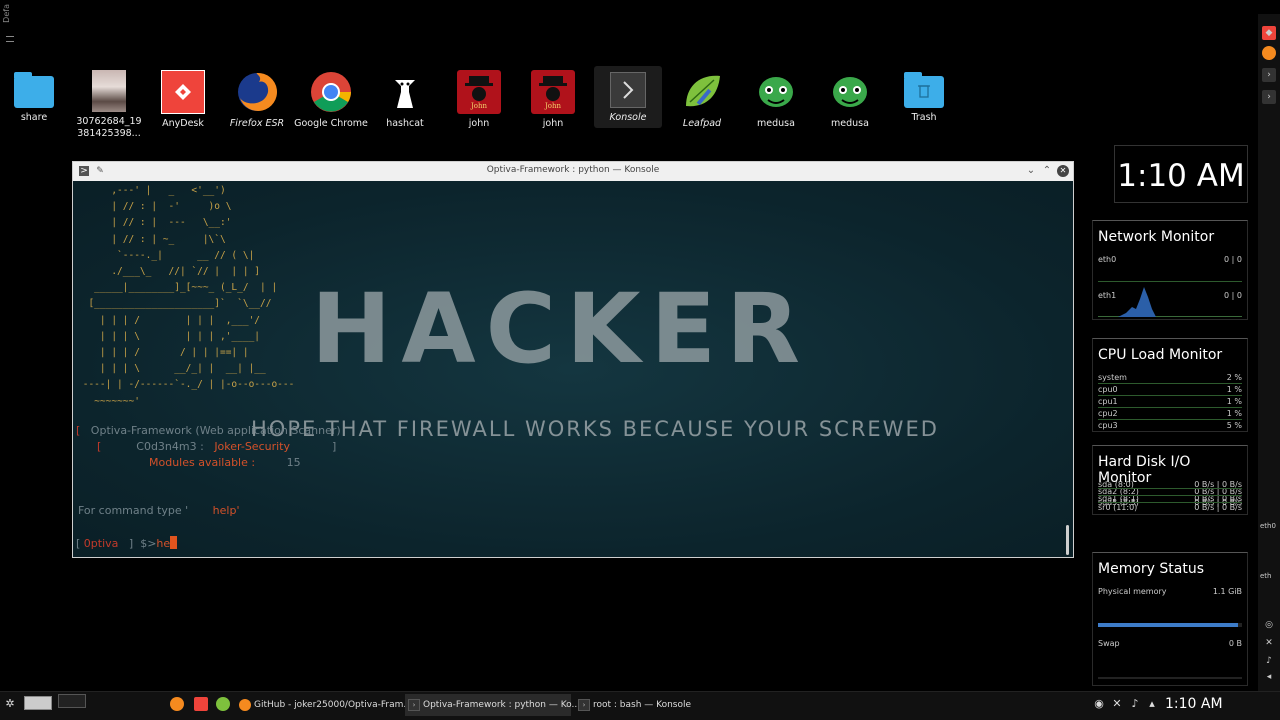 The width and height of the screenshot is (1280, 720). I want to click on cpu-row: cpu2 1 %, so click(1170, 413).